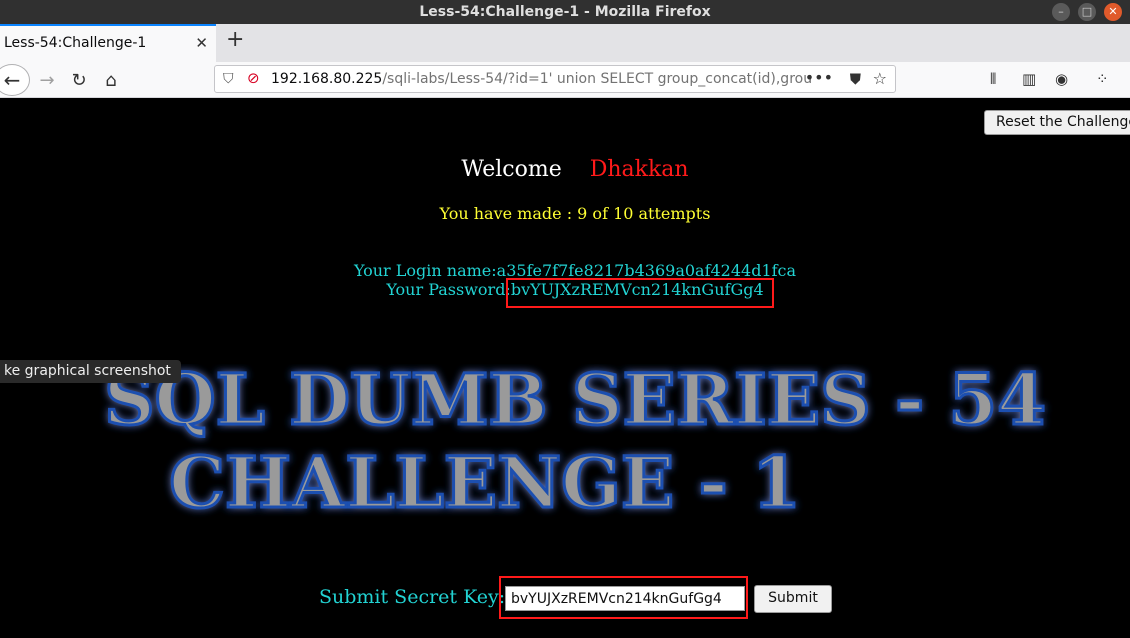  Describe the element at coordinates (90, 371) in the screenshot. I see `screenshot-tooltip: ke graphical screenshot` at that location.